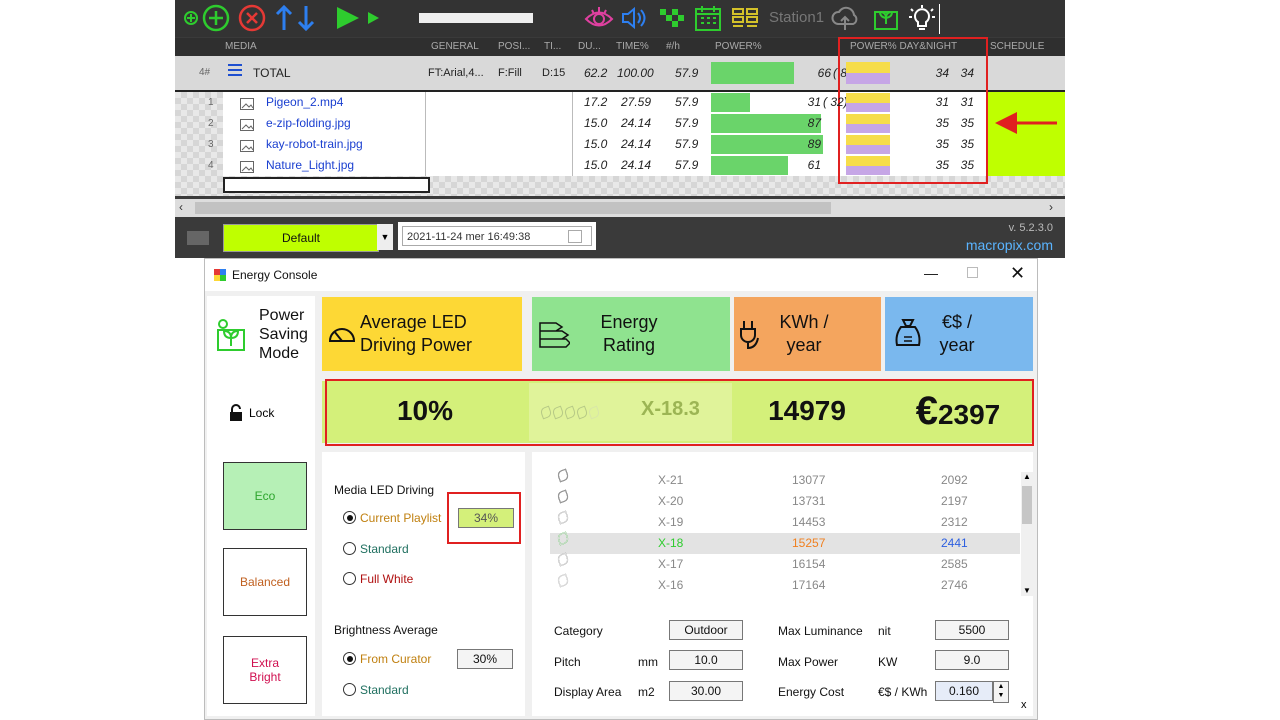  Describe the element at coordinates (384, 549) in the screenshot. I see `option-standard: Standard` at that location.